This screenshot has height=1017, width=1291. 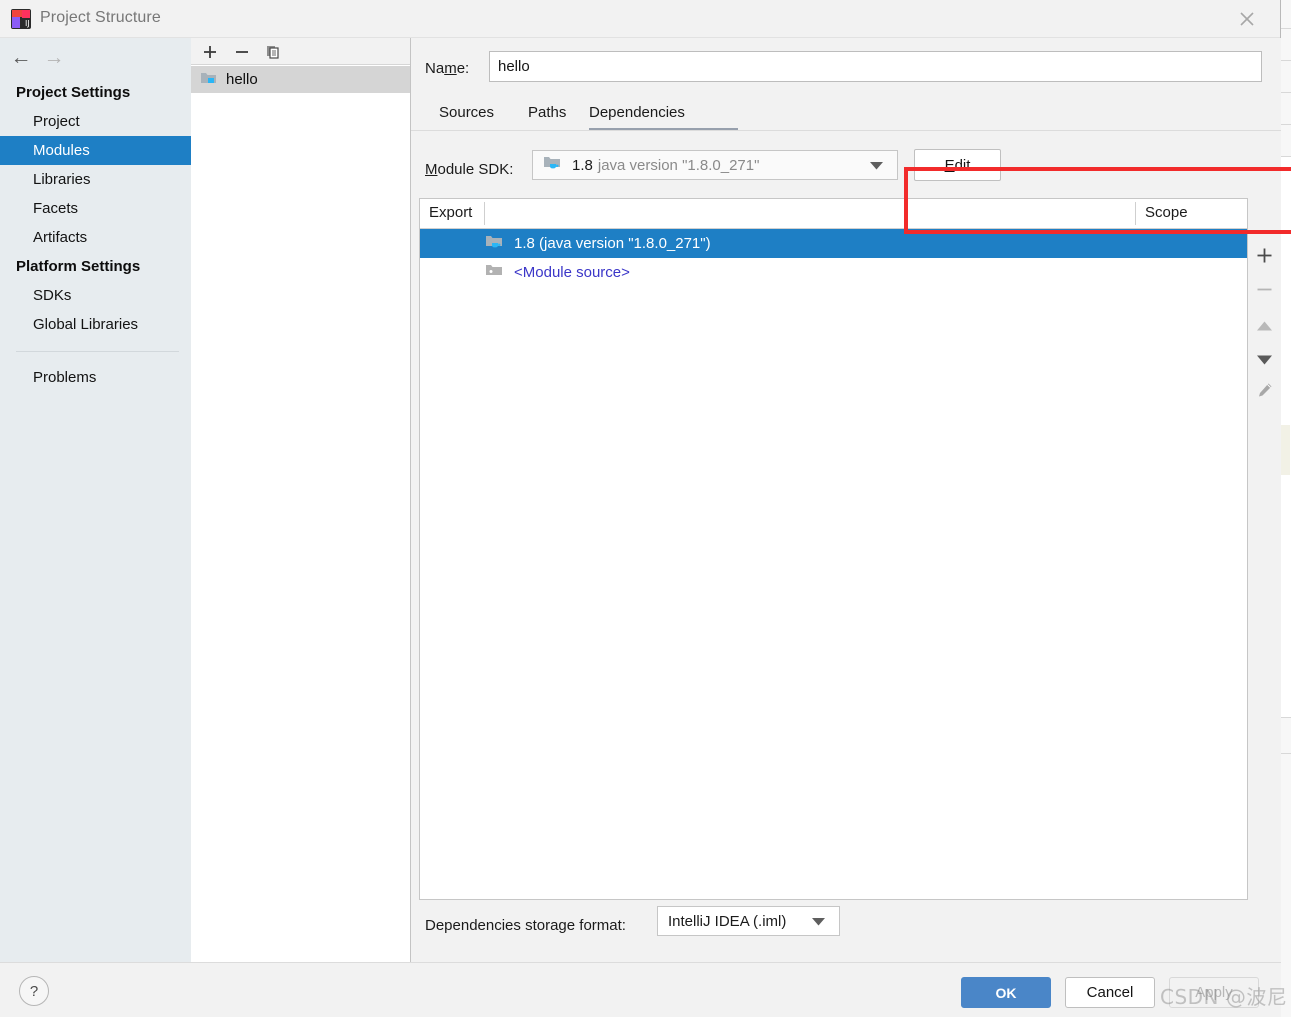 I want to click on dialog-title: Project Structure, so click(x=100, y=17).